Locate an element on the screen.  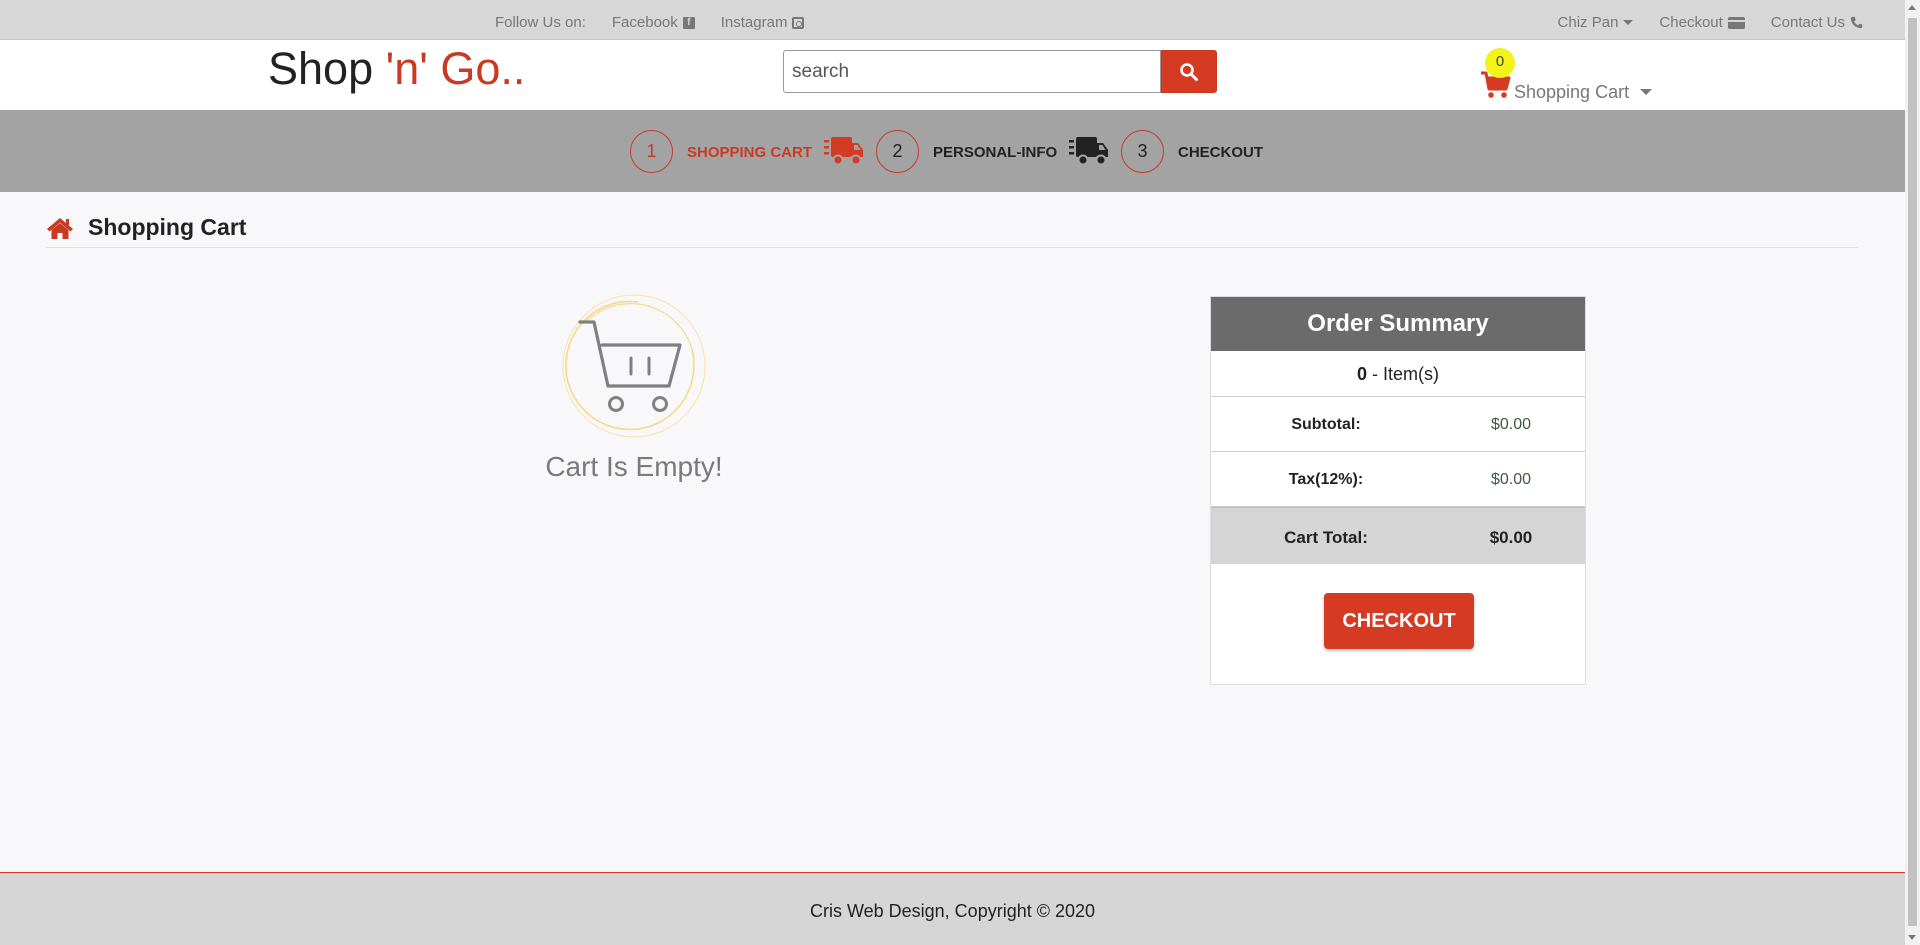
scrollbar-thumb is located at coordinates (1912, 472).